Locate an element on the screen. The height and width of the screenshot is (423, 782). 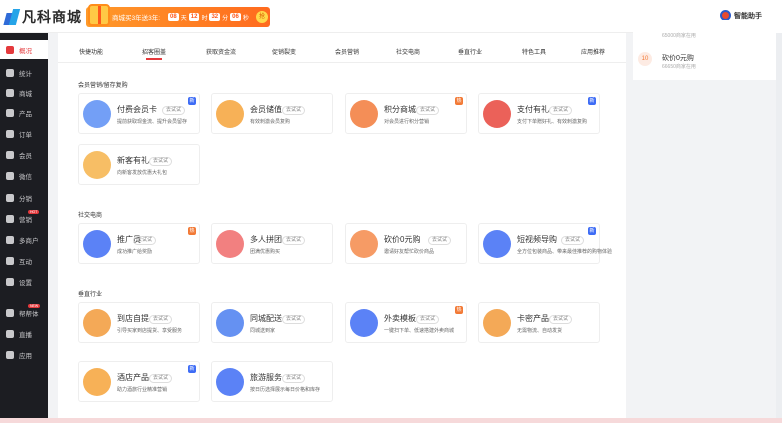
section-title-social: 社交电商 is located at coordinates (90, 216).